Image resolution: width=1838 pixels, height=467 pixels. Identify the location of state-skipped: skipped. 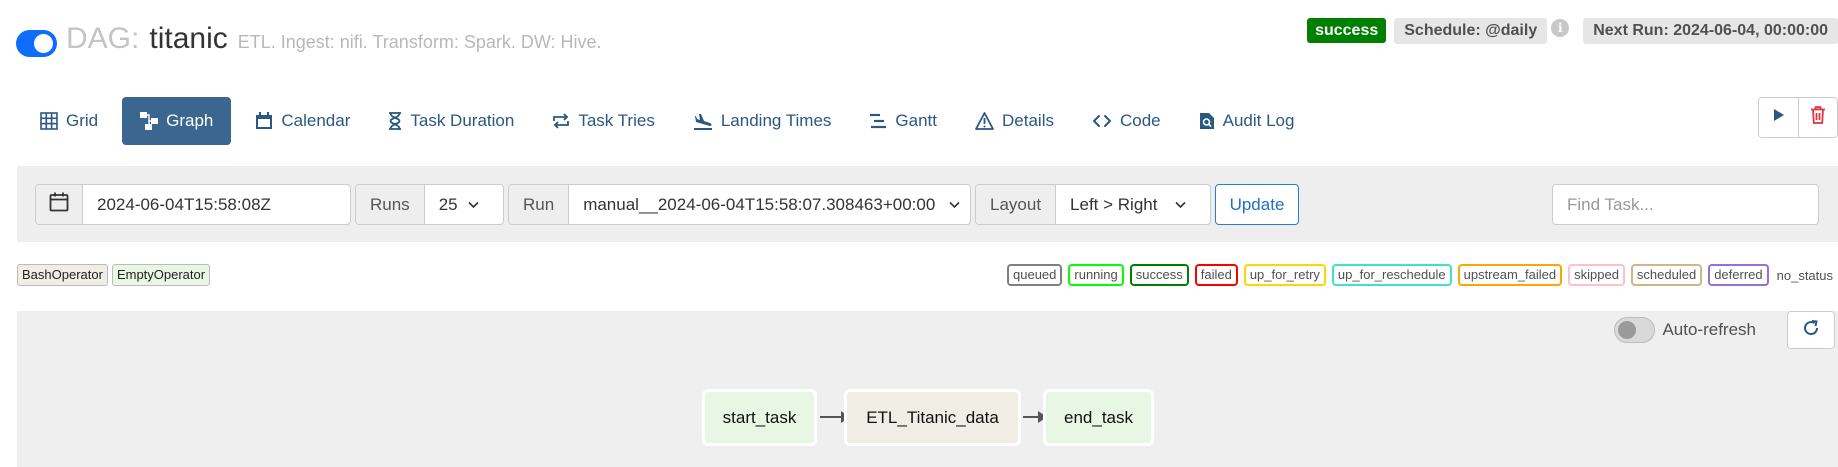
(1596, 275).